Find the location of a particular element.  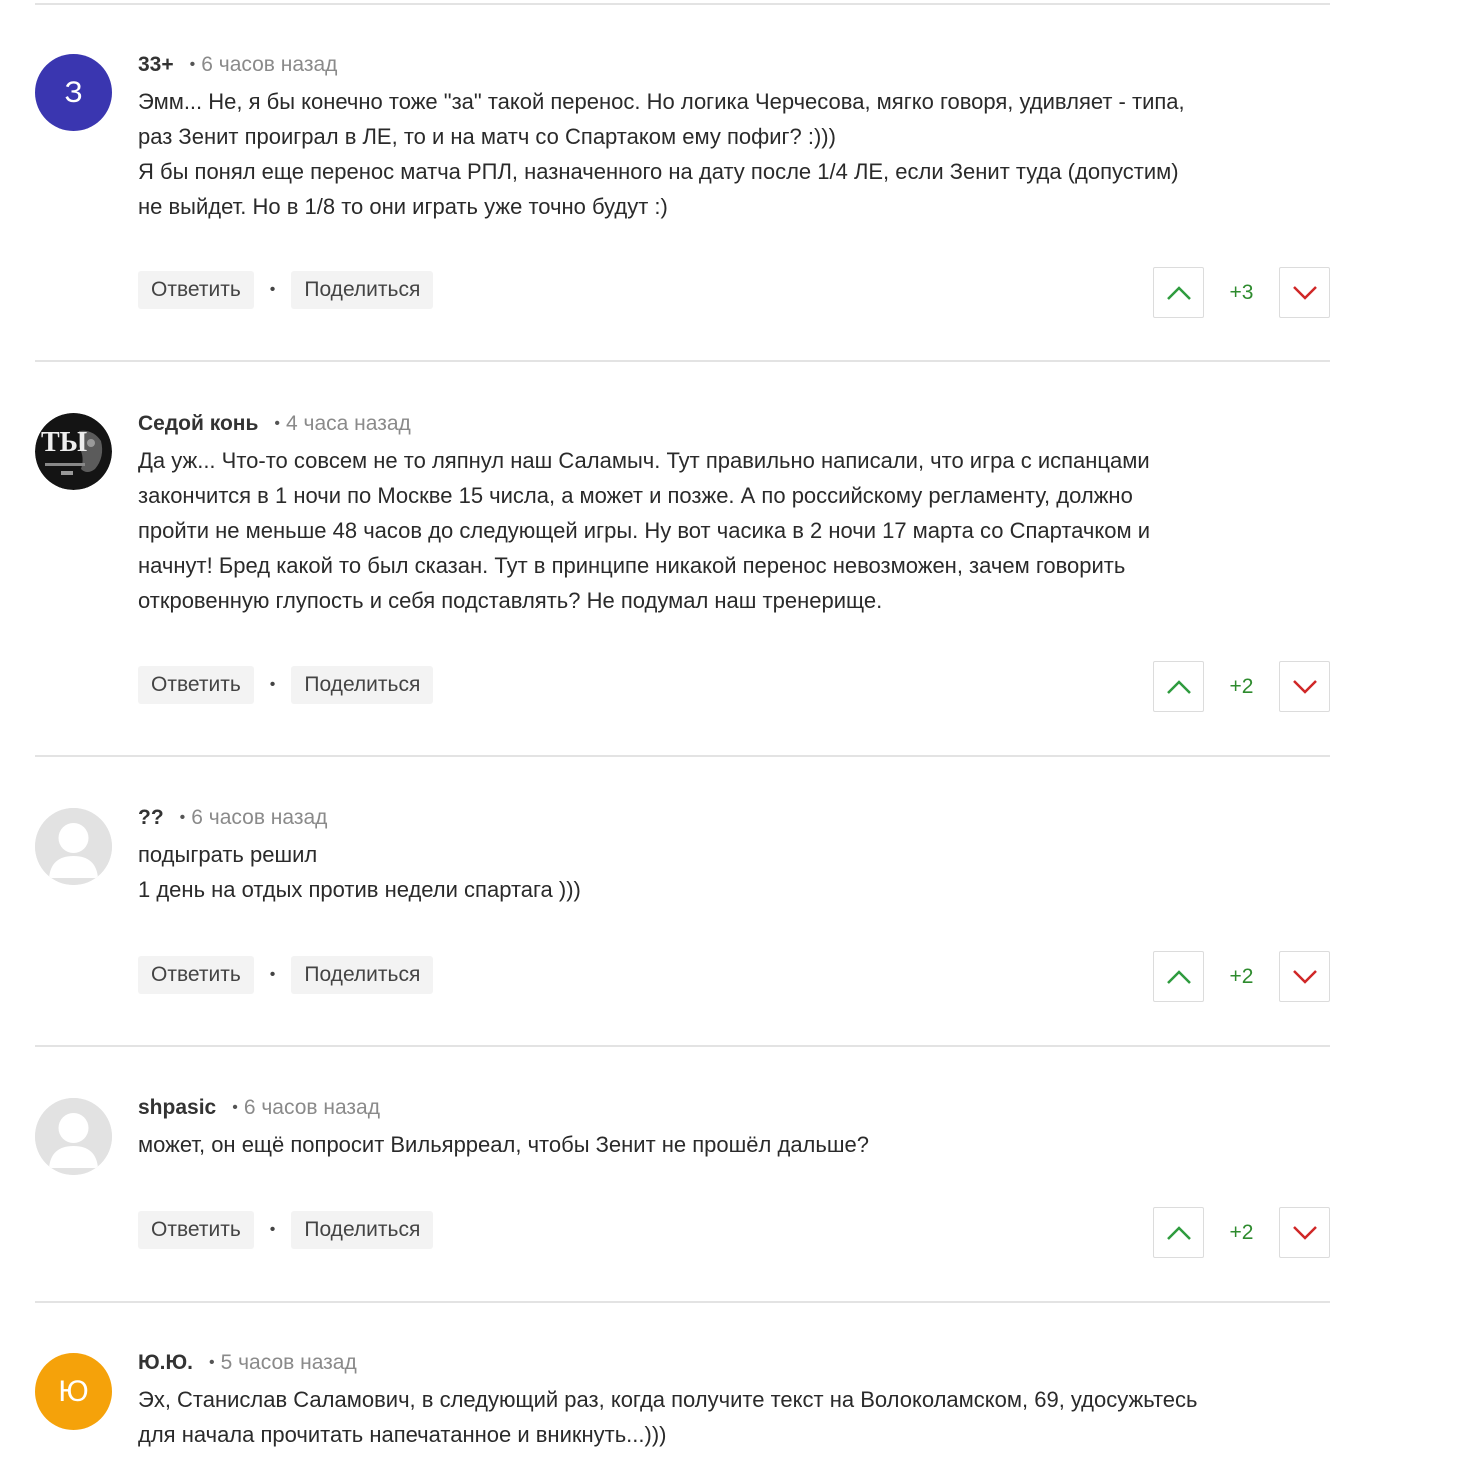

comment-header: 33+ • 6 часов назад is located at coordinates (237, 65).